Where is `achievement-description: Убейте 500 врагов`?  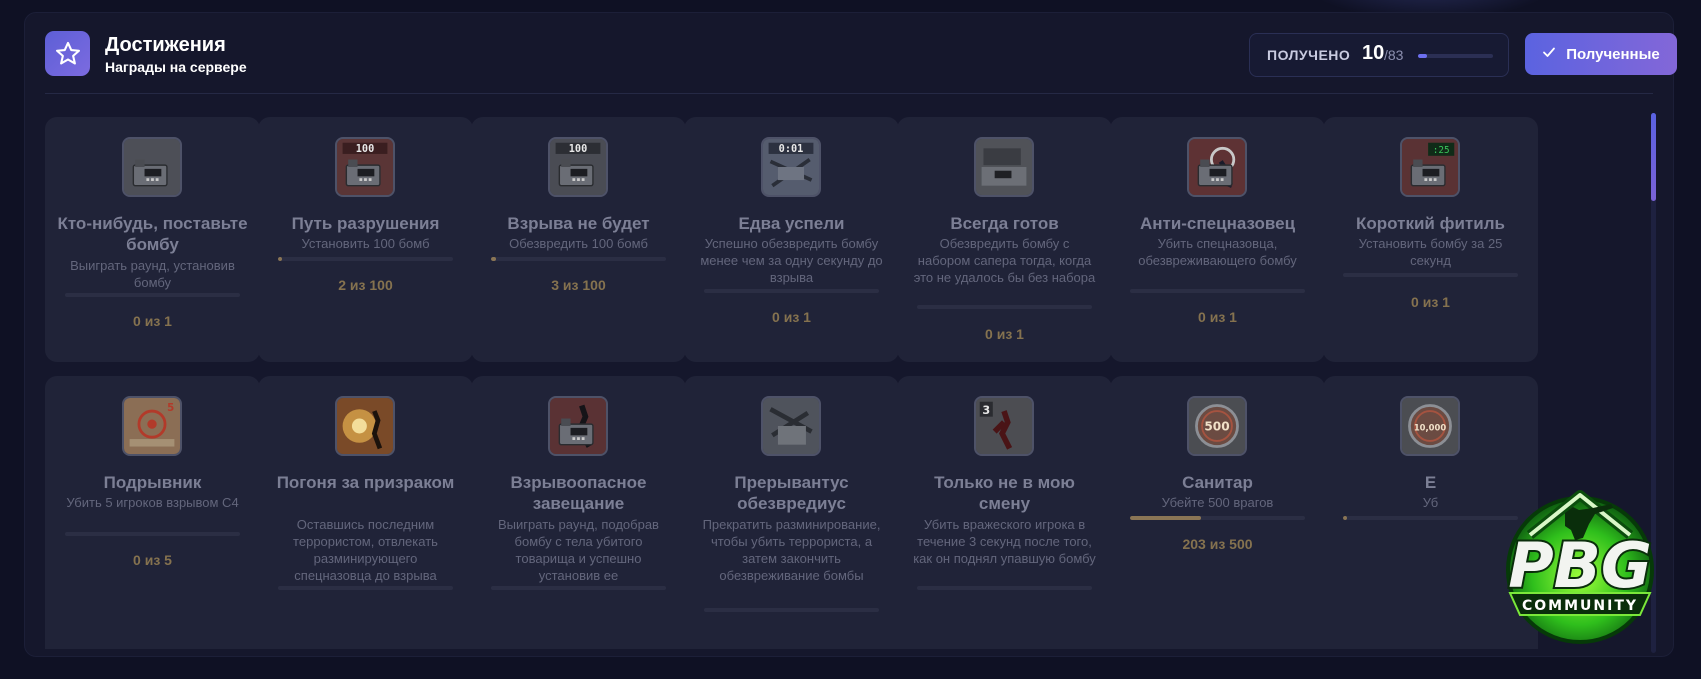
achievement-description: Убейте 500 врагов is located at coordinates (1217, 502).